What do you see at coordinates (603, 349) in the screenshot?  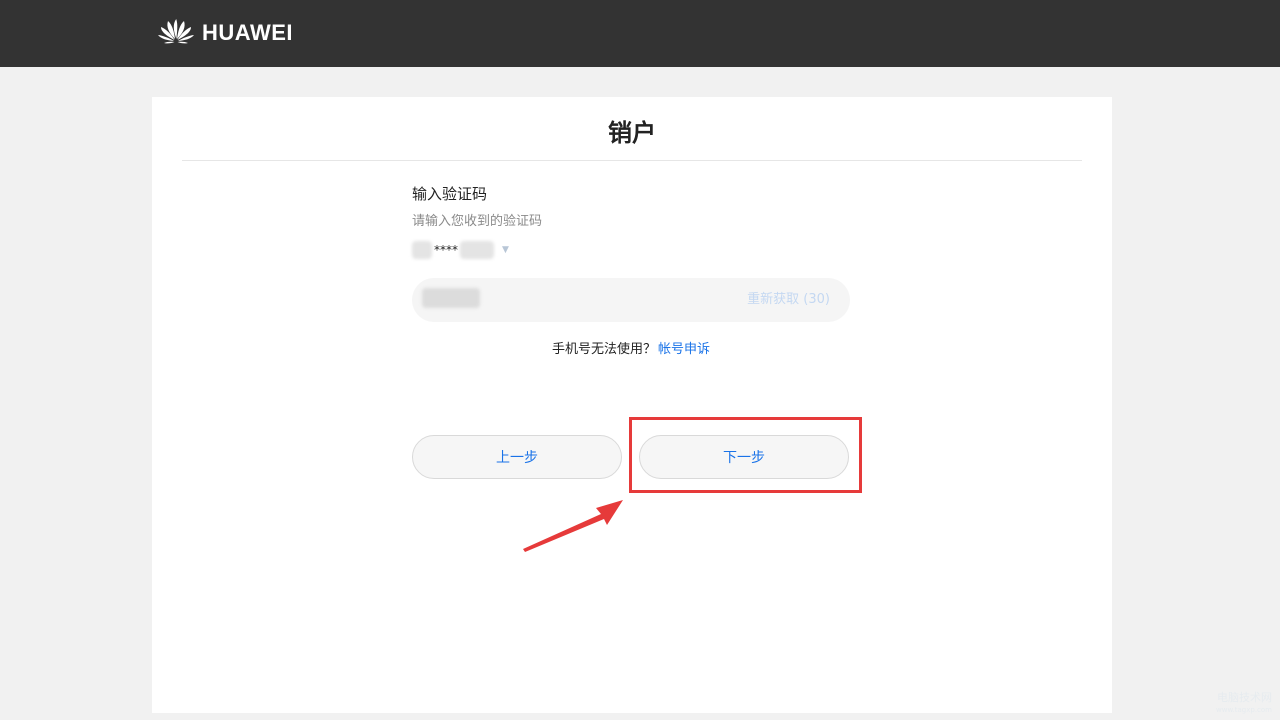 I see `phone-help-text: 手机号无法使用？` at bounding box center [603, 349].